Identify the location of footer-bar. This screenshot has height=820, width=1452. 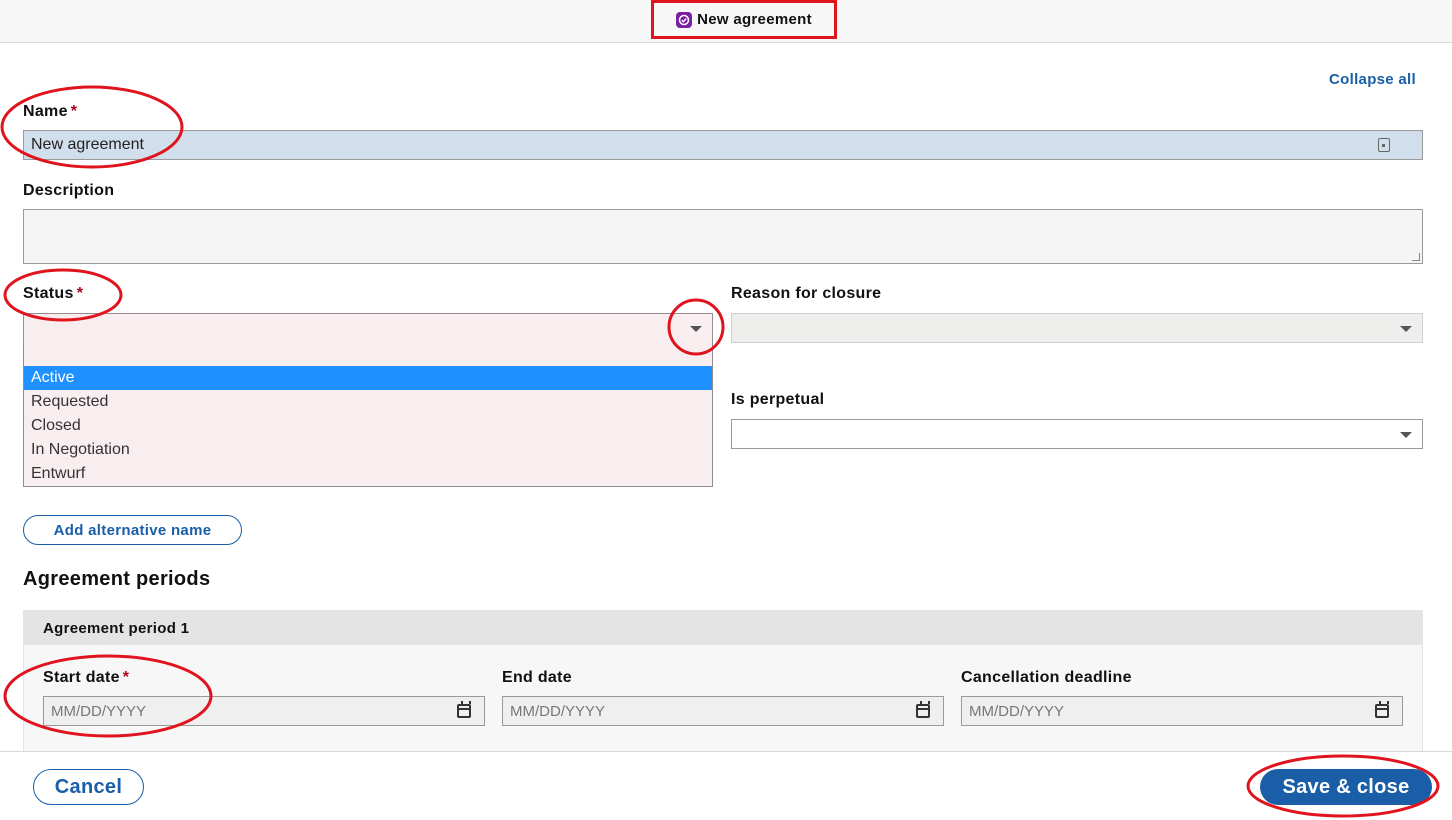
(726, 785).